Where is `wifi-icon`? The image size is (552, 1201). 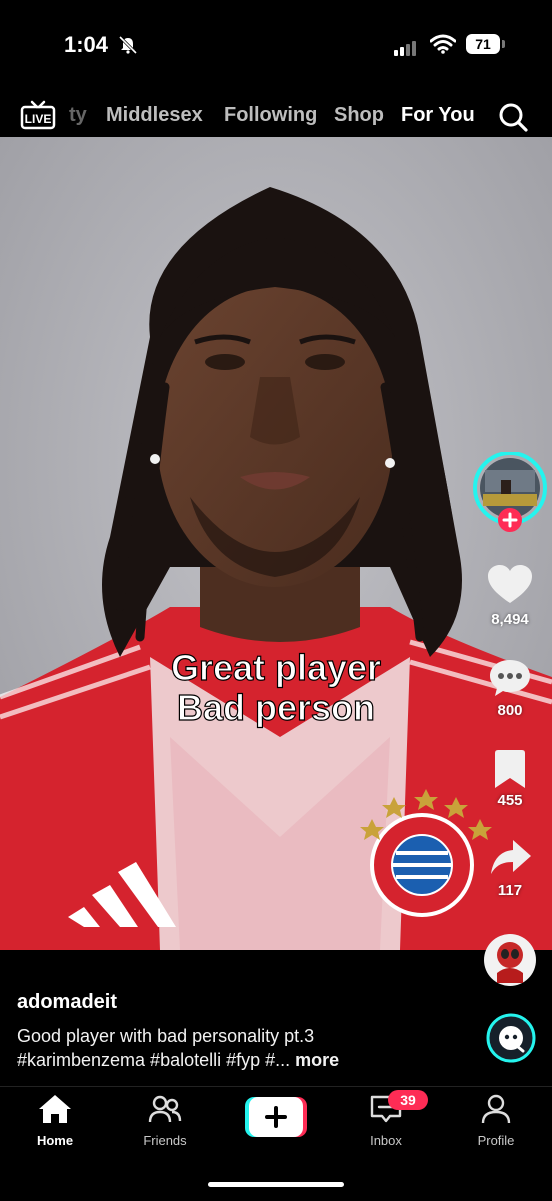
wifi-icon is located at coordinates (443, 44).